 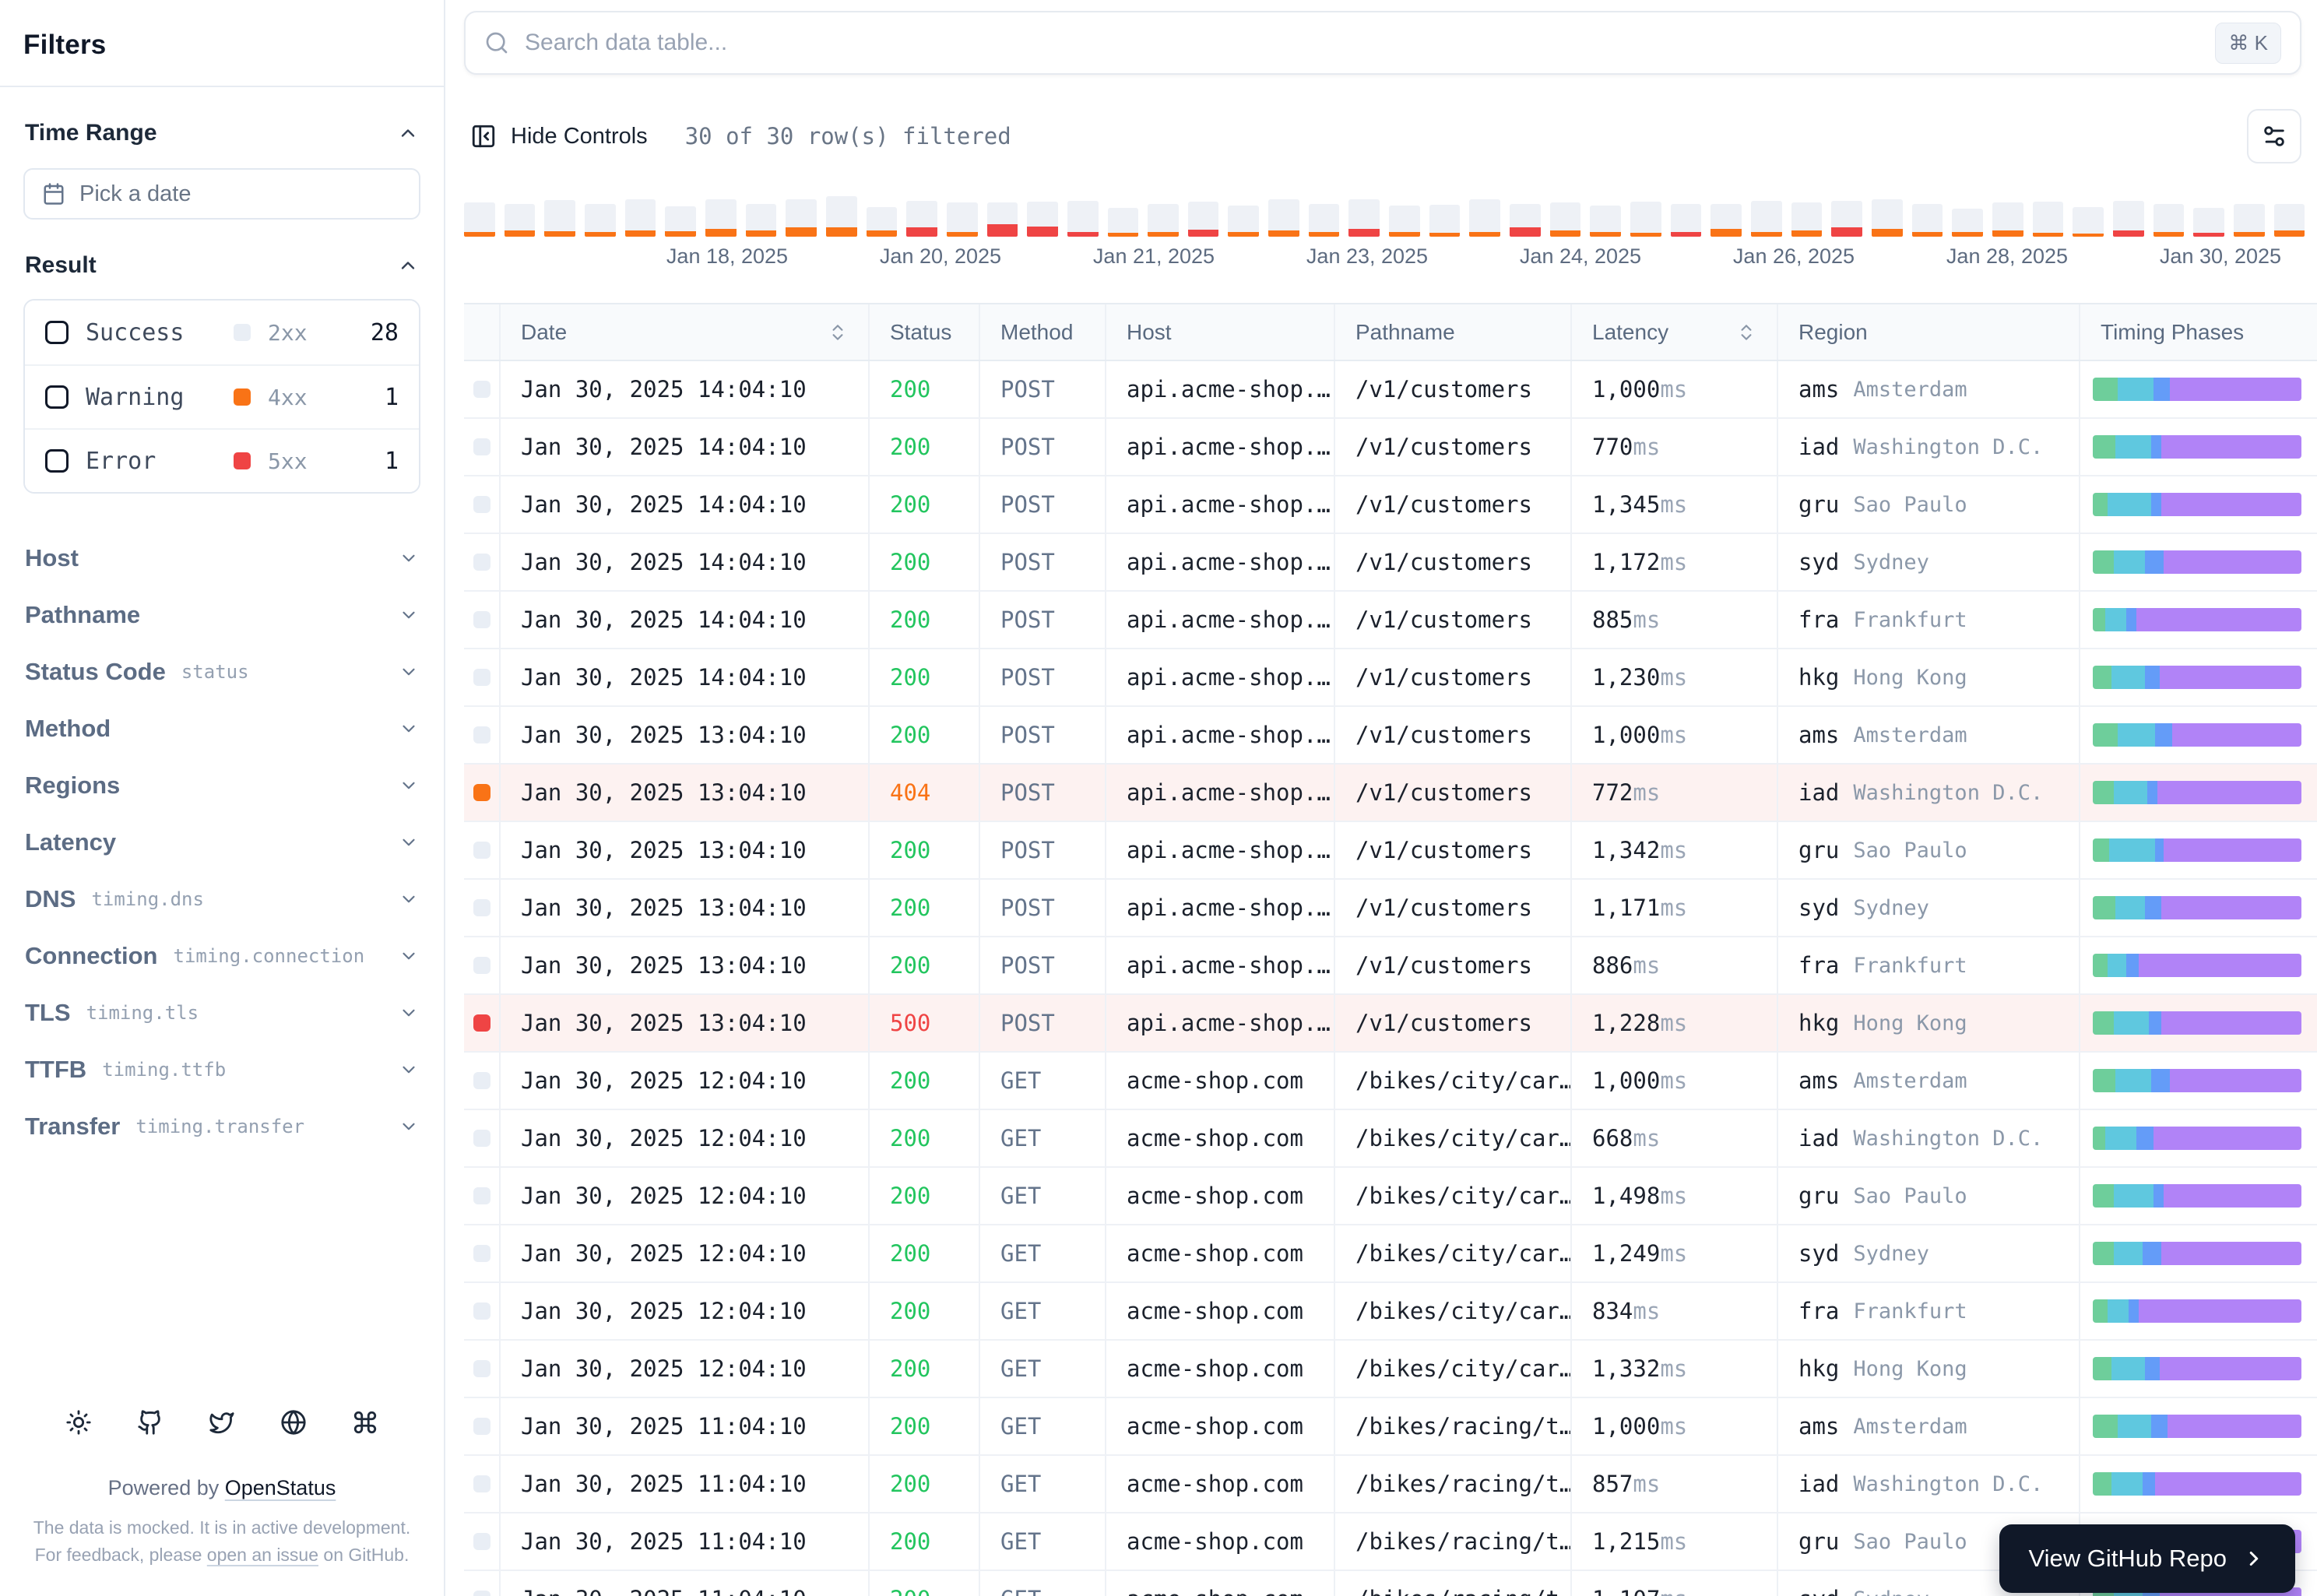 What do you see at coordinates (222, 332) in the screenshot?
I see `result-option-success: Success 2xx 28` at bounding box center [222, 332].